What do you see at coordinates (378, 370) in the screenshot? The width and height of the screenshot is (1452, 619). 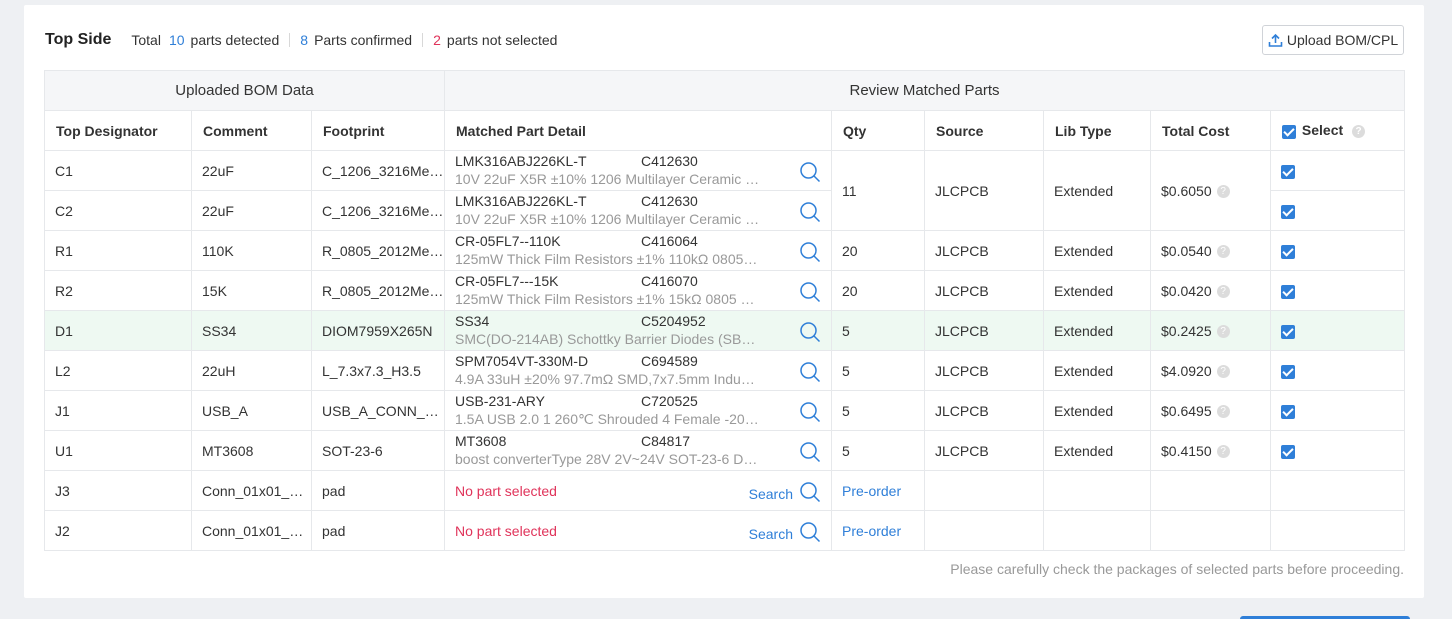 I see `footprint-cell: L_7.3x7.3_H3.5` at bounding box center [378, 370].